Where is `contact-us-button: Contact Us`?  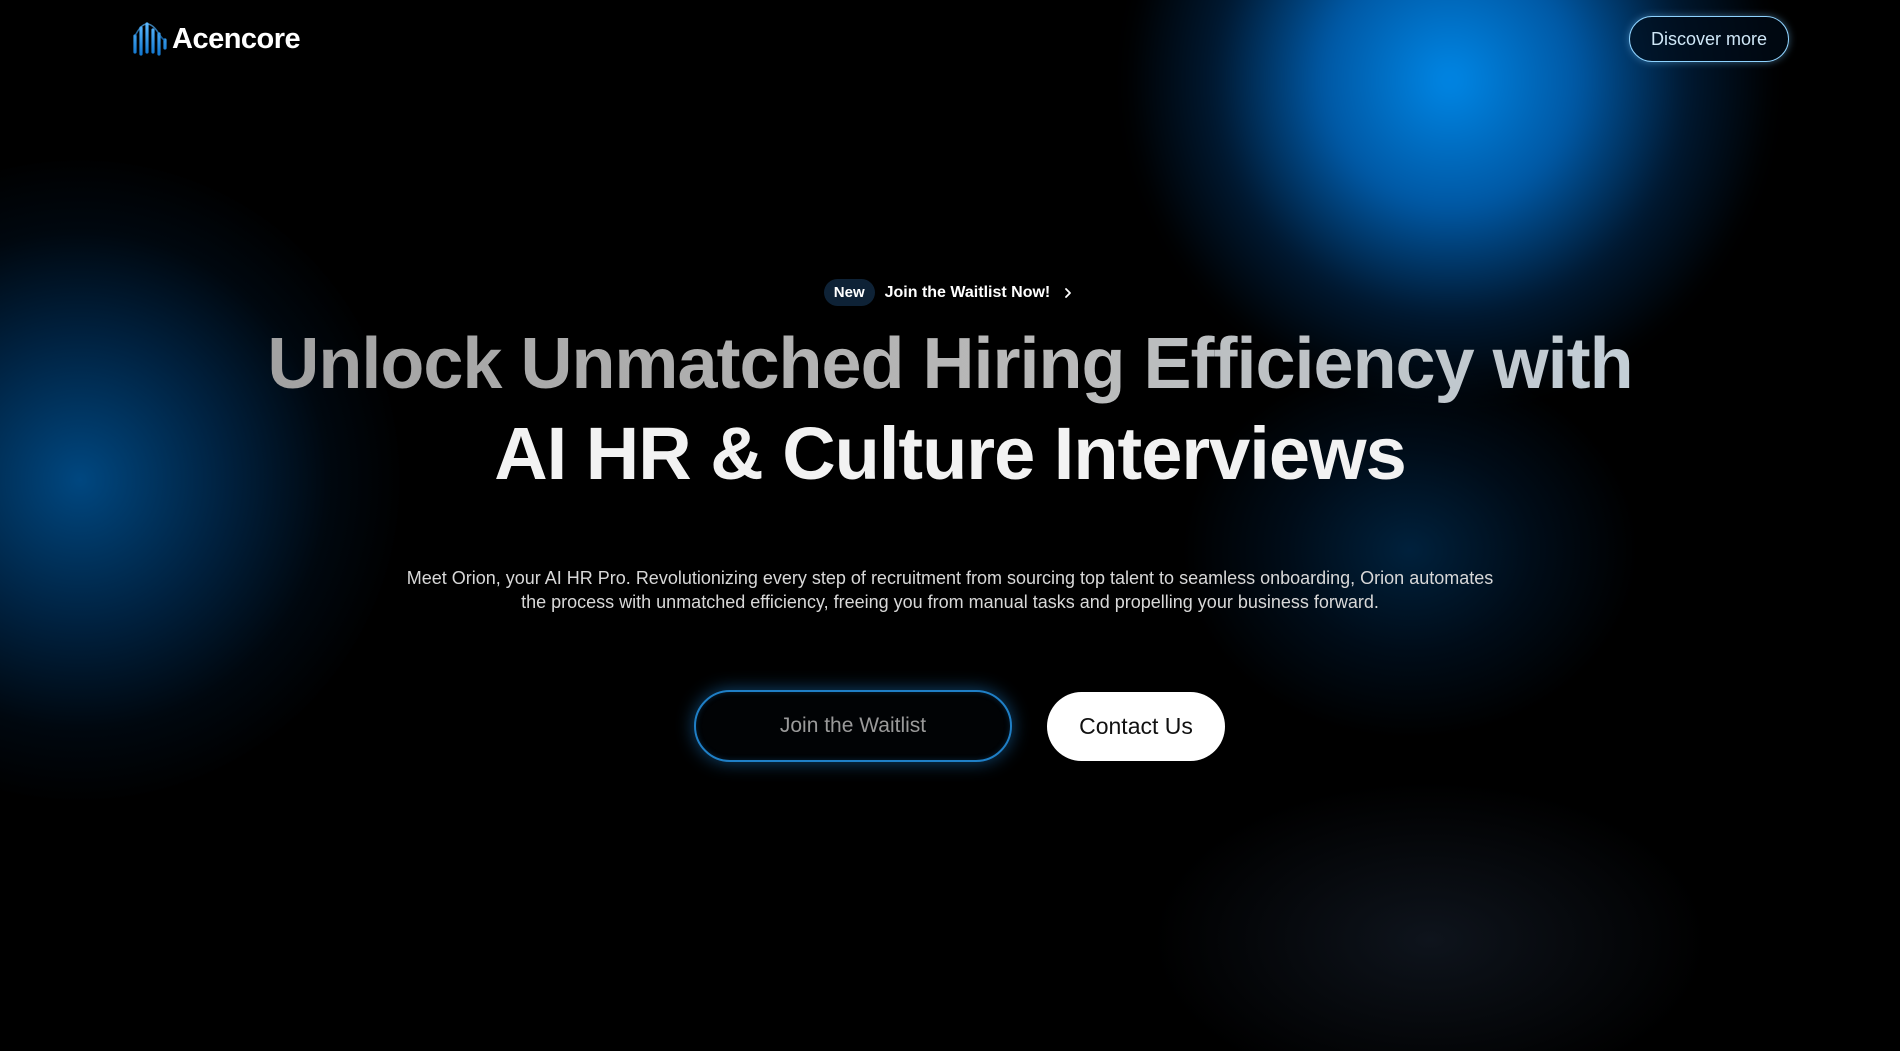 contact-us-button: Contact Us is located at coordinates (1136, 726).